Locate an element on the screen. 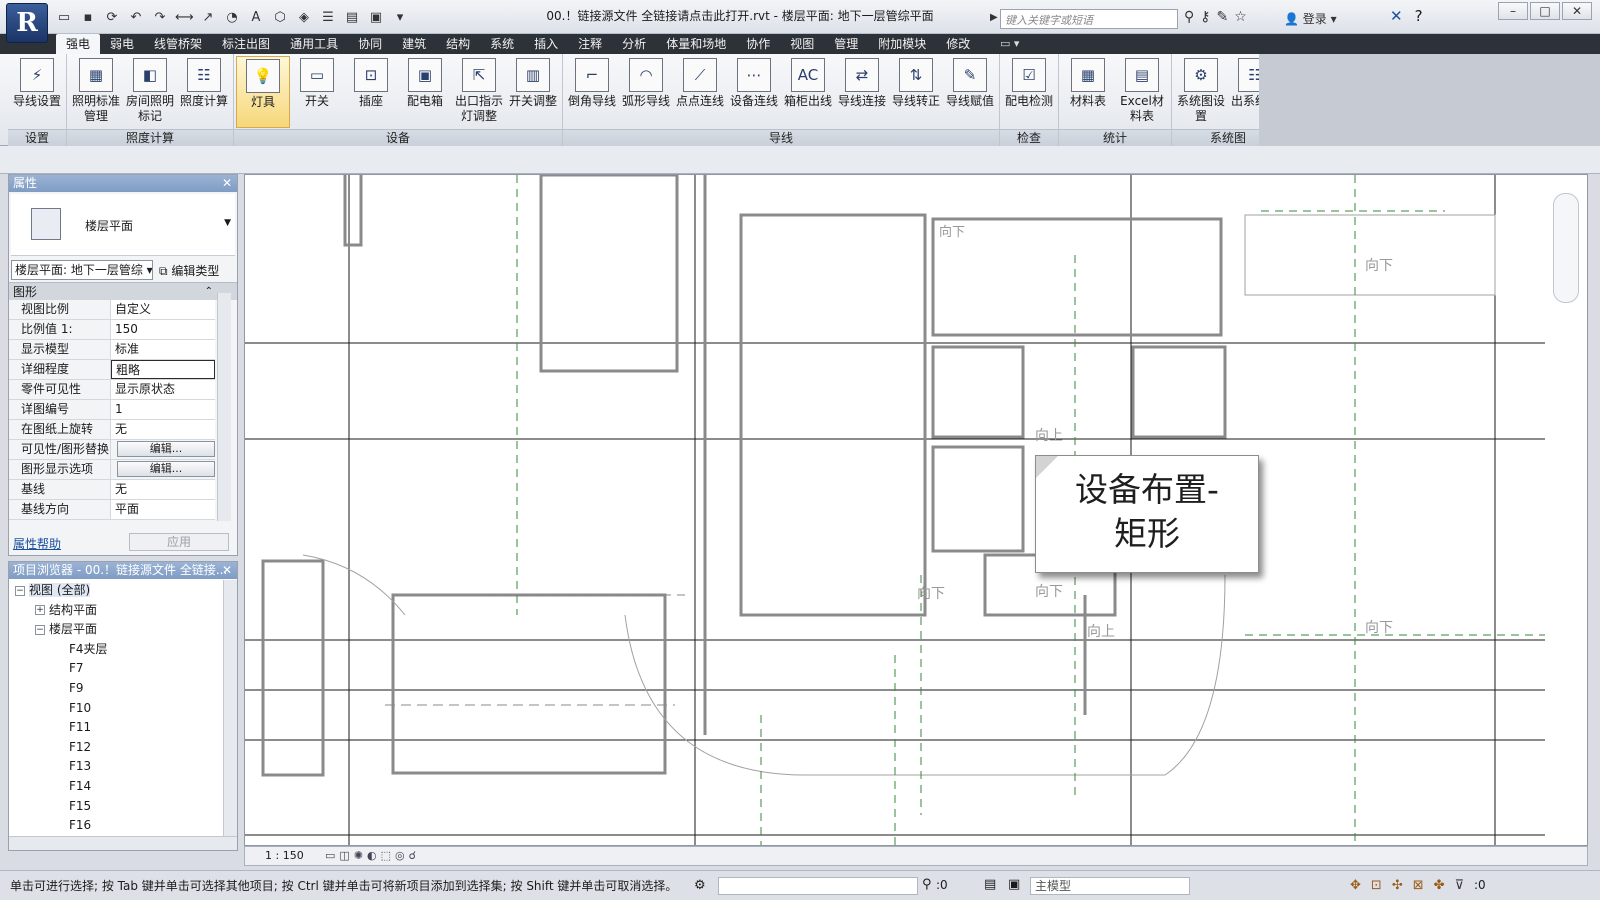 The width and height of the screenshot is (1600, 900). ribbon-tool-button: ⊡ 插座 is located at coordinates (371, 92).